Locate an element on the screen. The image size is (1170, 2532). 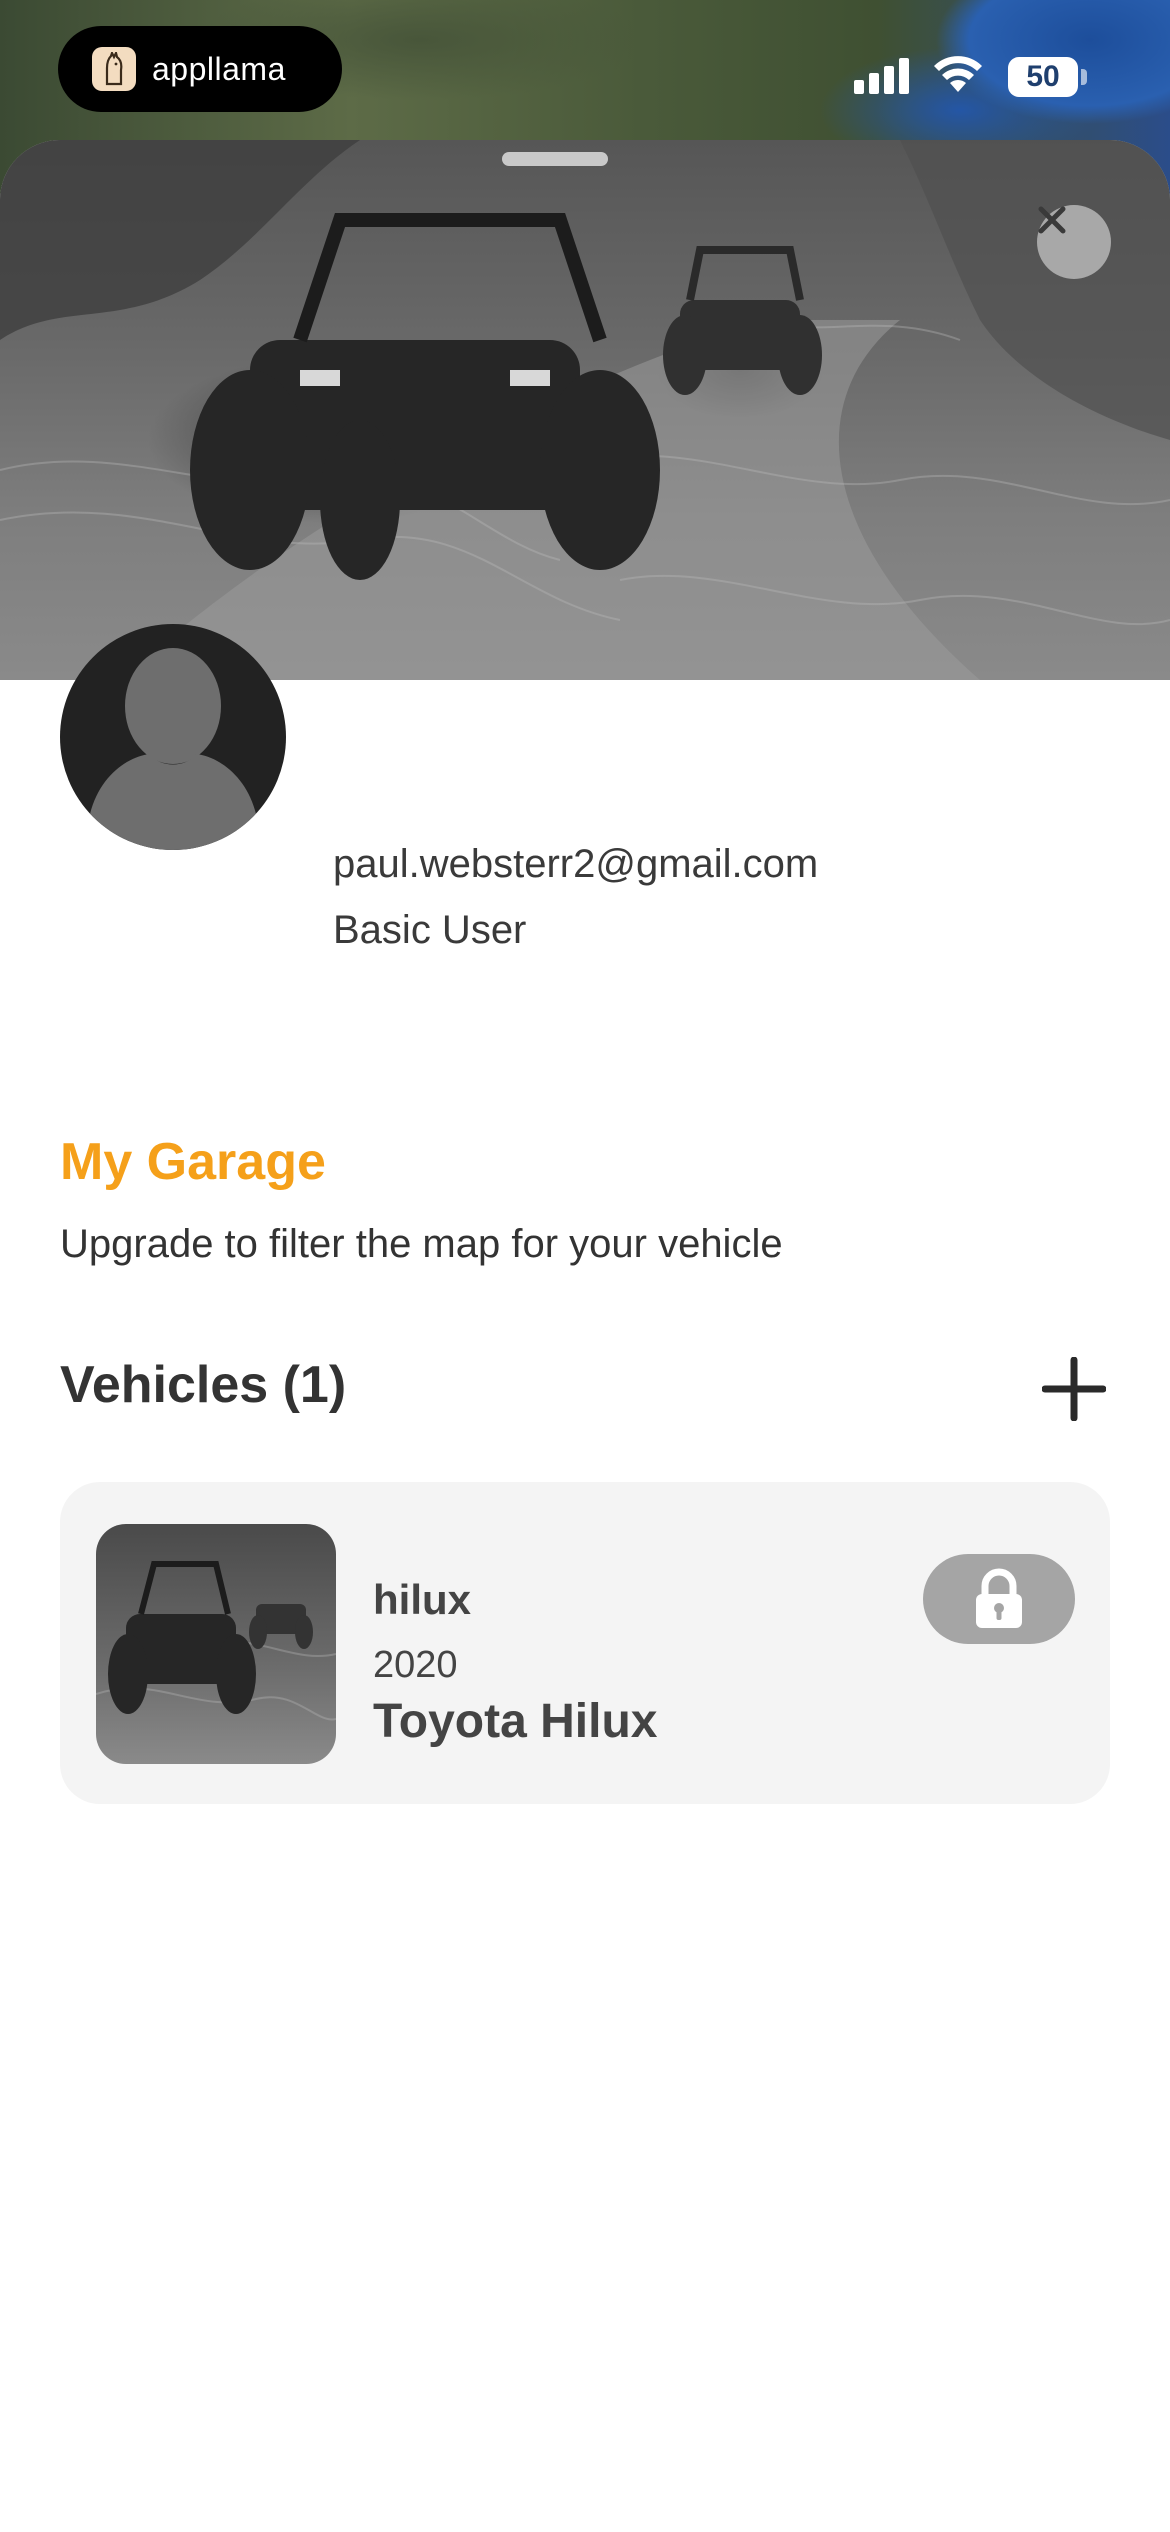
plus-icon is located at coordinates (1074, 1389).